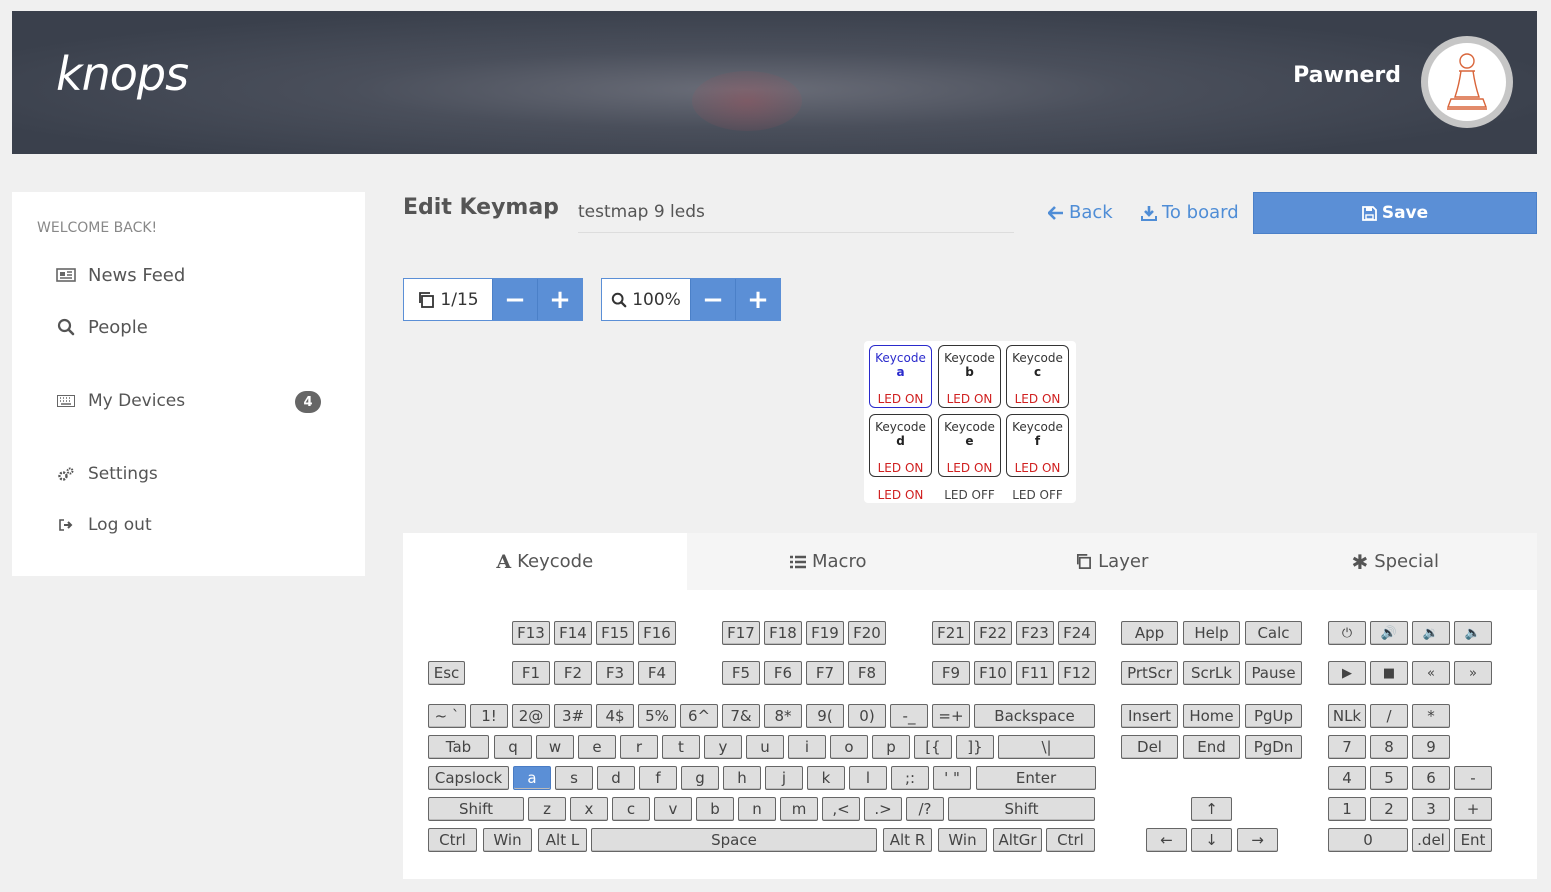  What do you see at coordinates (1347, 716) in the screenshot?
I see `key-nlk: NLk` at bounding box center [1347, 716].